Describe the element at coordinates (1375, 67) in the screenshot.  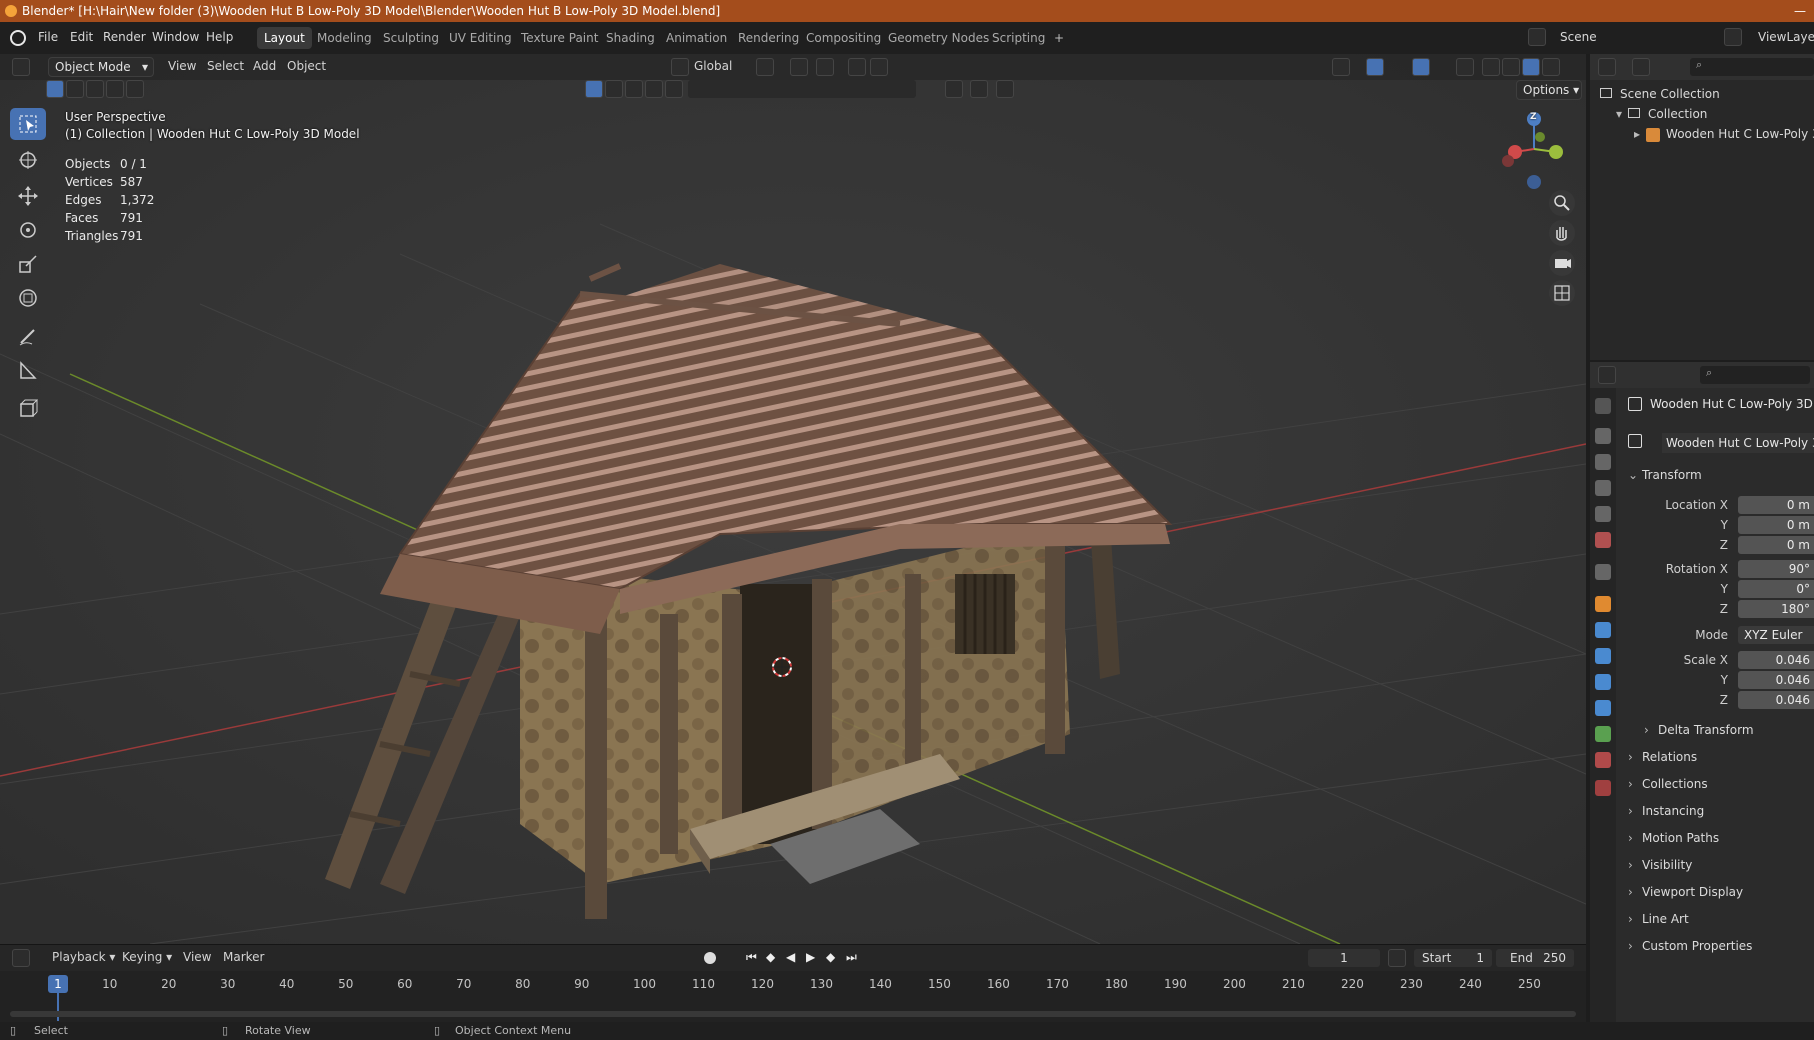
I see `gizmo-toggle-icon` at that location.